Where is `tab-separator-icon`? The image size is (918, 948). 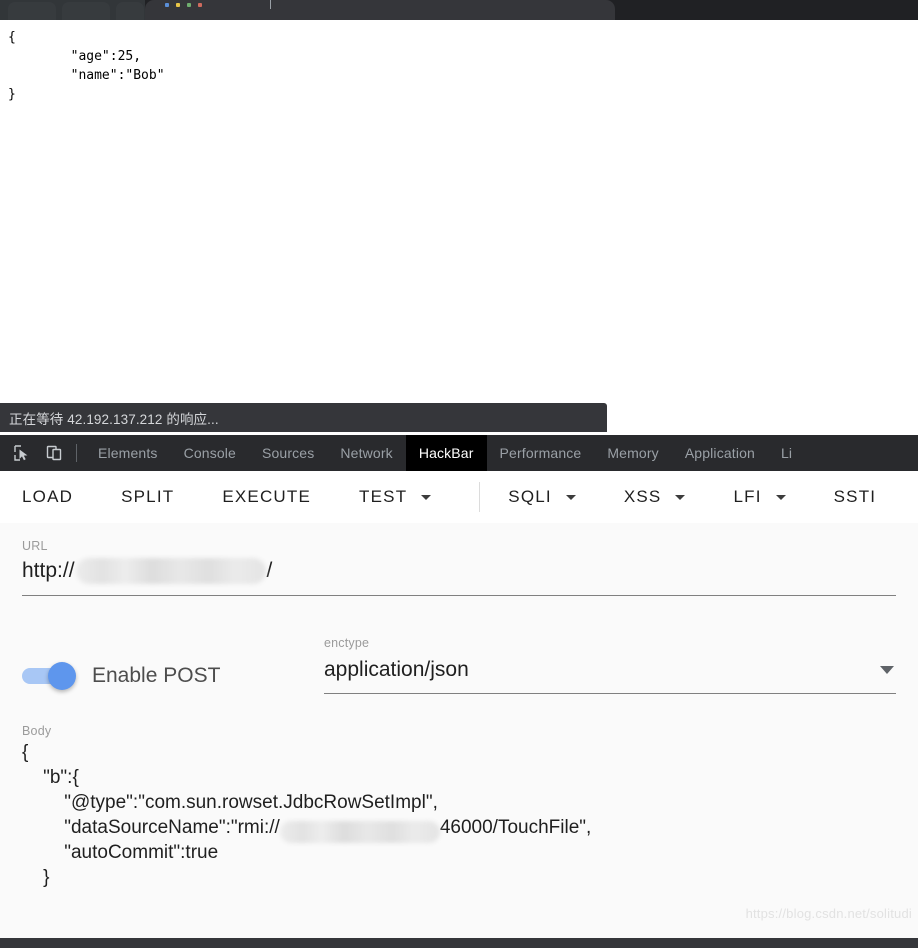 tab-separator-icon is located at coordinates (270, 4).